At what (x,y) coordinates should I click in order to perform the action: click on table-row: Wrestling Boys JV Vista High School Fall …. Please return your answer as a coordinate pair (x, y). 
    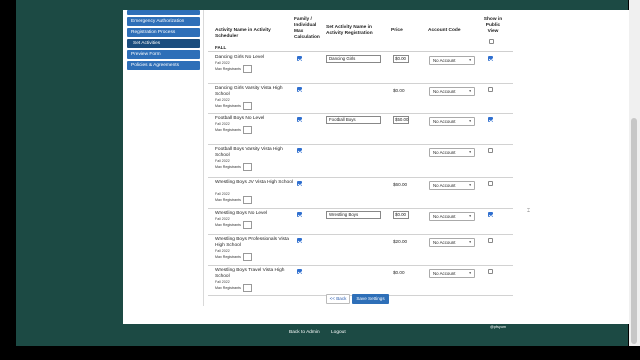
    Looking at the image, I should click on (360, 193).